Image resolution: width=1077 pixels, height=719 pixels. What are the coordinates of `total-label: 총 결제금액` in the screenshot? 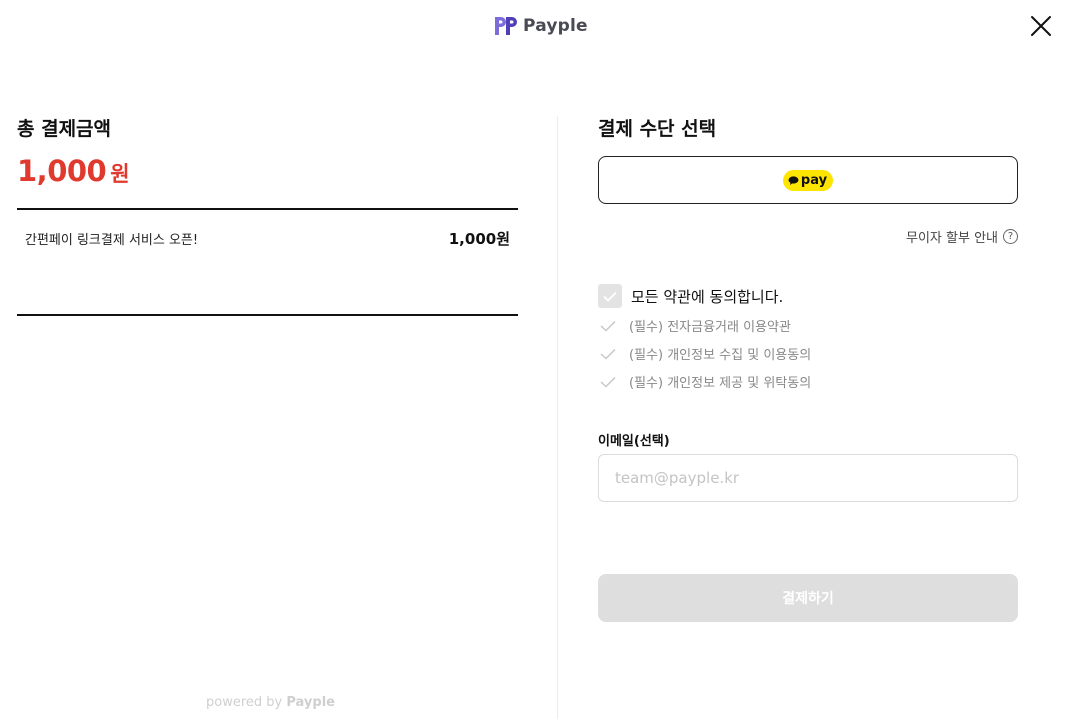 It's located at (64, 129).